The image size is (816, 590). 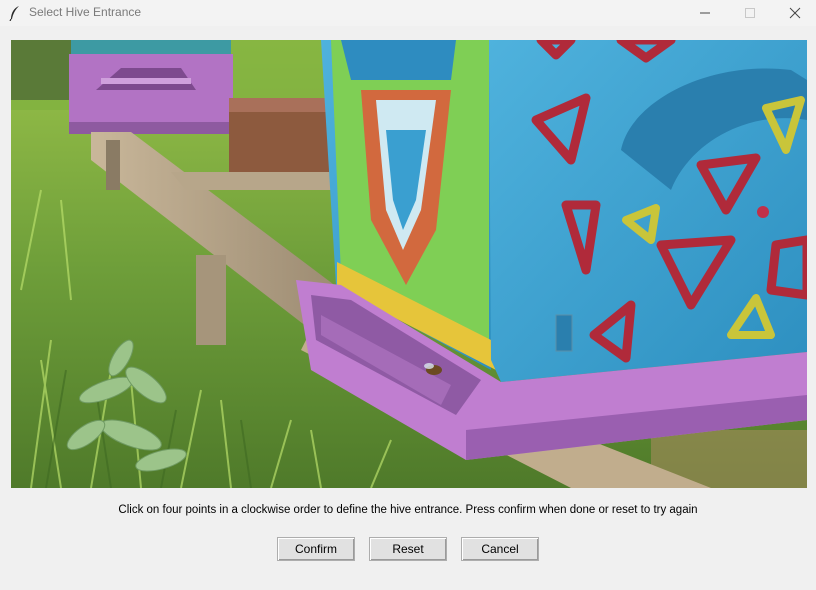 I want to click on confirm-button: Confirm, so click(x=316, y=549).